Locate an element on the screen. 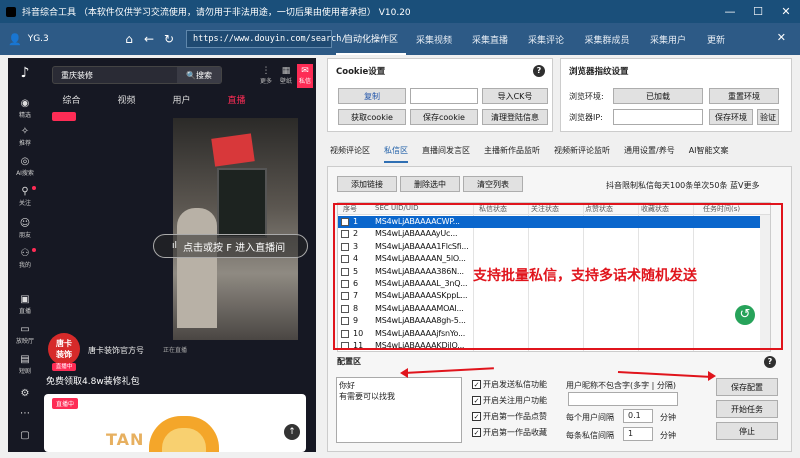 The image size is (800, 458). tab-video-comments: 视频评论区 is located at coordinates (350, 154).